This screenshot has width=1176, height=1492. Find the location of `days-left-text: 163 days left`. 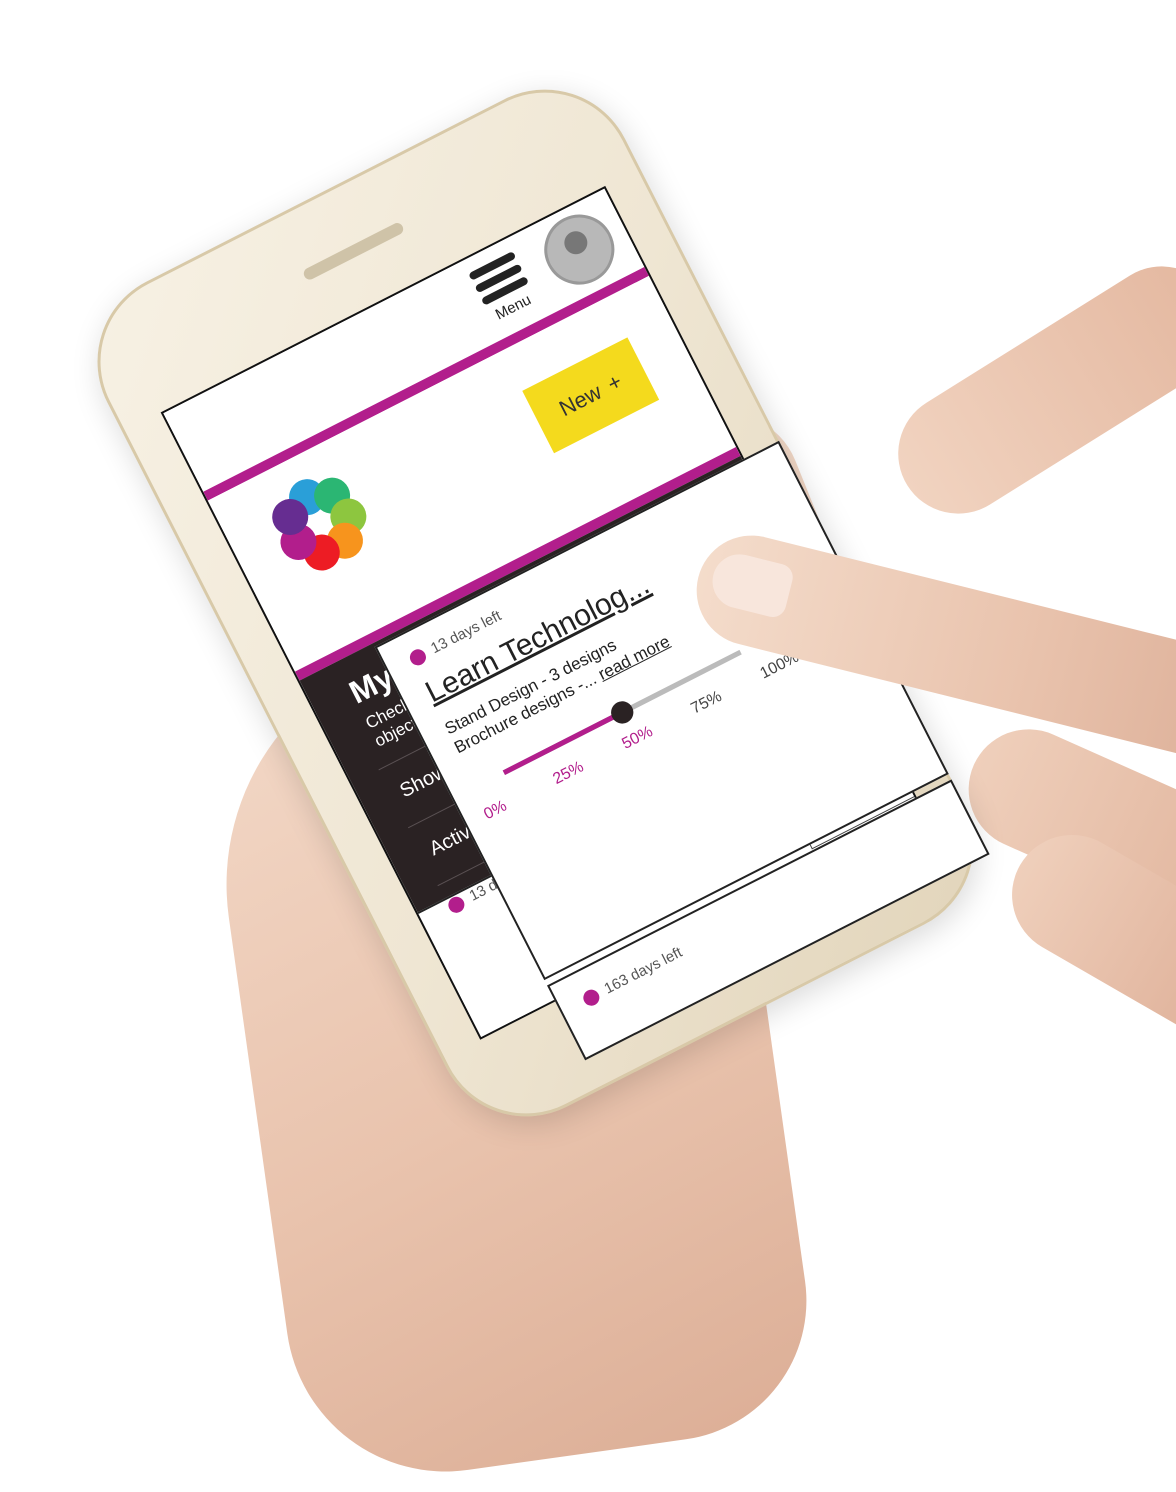

days-left-text: 163 days left is located at coordinates (643, 970).